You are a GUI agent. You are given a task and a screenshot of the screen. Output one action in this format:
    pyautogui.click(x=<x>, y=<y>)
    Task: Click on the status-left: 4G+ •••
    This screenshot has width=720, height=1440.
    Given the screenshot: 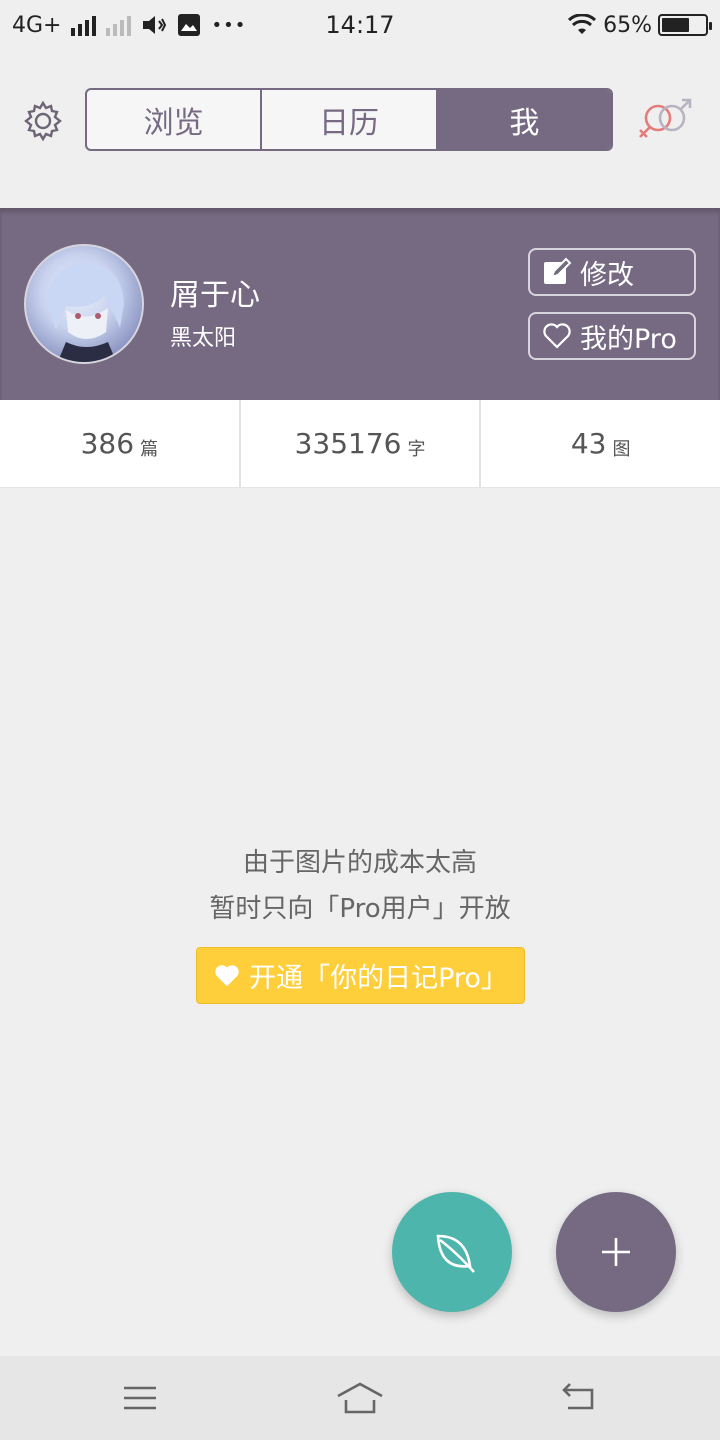 What is the action you would take?
    pyautogui.click(x=129, y=25)
    